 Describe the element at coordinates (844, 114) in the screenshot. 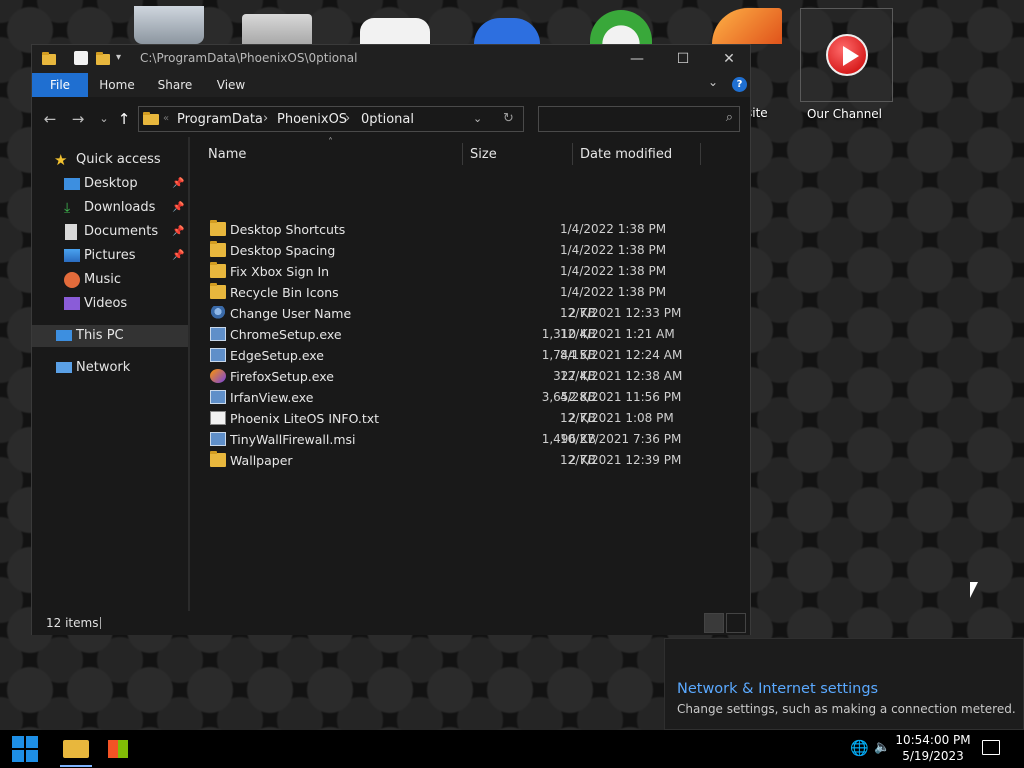

I see `desktop-icon-label: Our Channel` at that location.